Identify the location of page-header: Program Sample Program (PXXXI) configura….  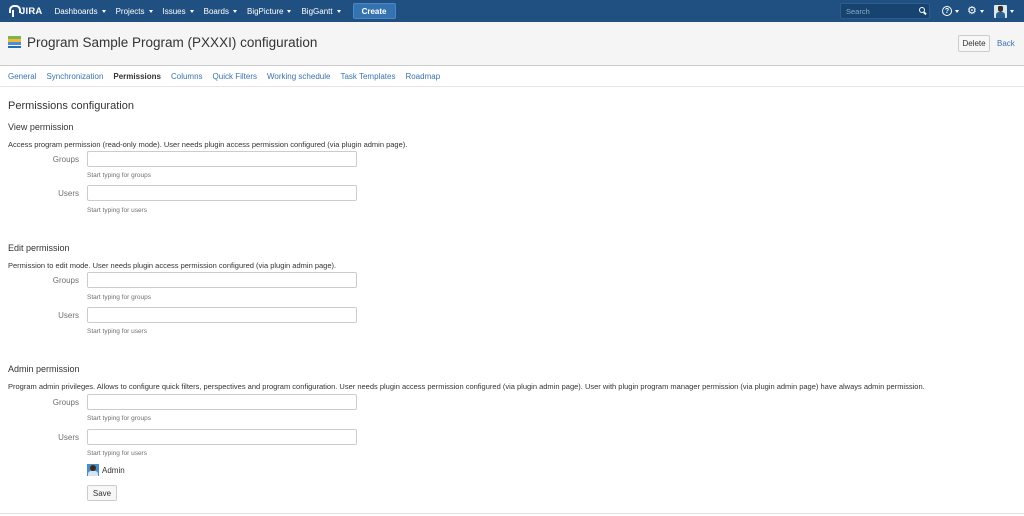
(512, 44).